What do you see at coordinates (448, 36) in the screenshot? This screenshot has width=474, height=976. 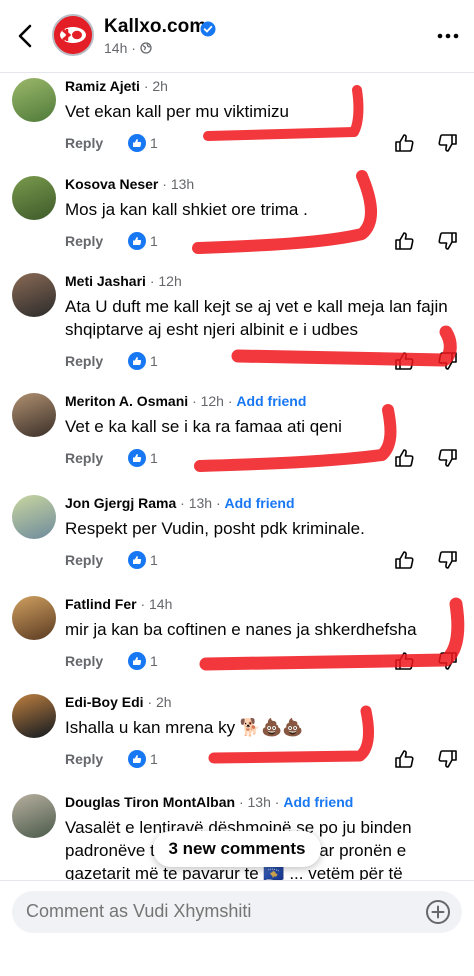 I see `more-dots-icon` at bounding box center [448, 36].